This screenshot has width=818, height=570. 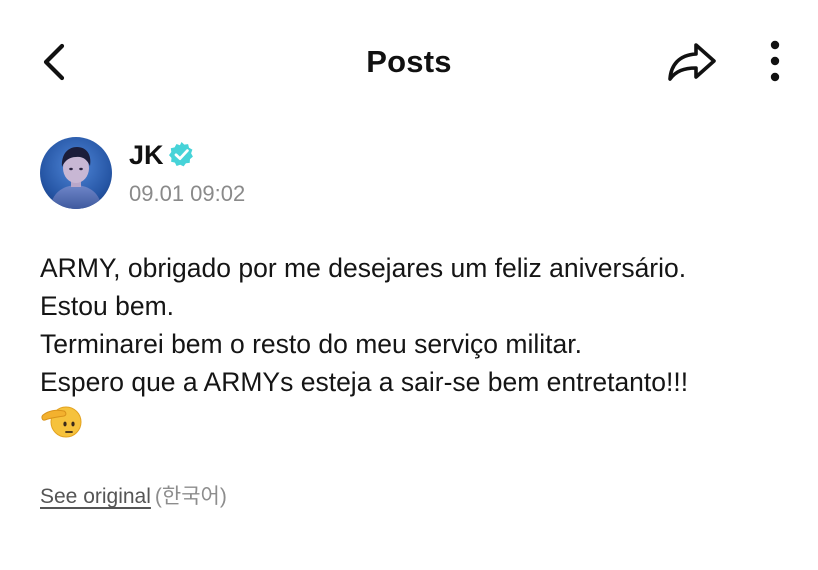 What do you see at coordinates (181, 154) in the screenshot?
I see `verified-badge-icon` at bounding box center [181, 154].